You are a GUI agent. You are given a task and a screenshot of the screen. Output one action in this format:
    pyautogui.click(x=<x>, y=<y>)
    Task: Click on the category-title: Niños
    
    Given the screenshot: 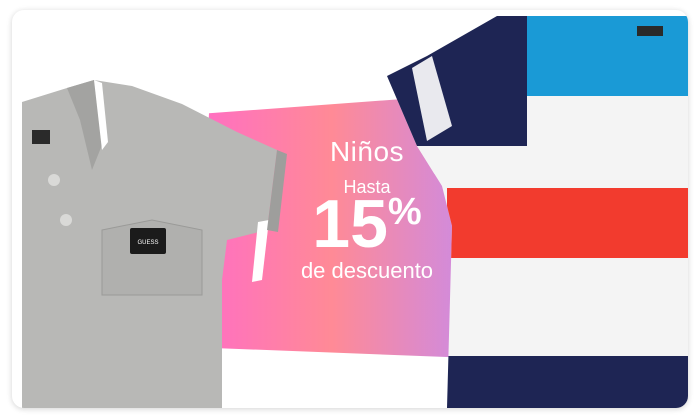 What is the action you would take?
    pyautogui.click(x=367, y=151)
    